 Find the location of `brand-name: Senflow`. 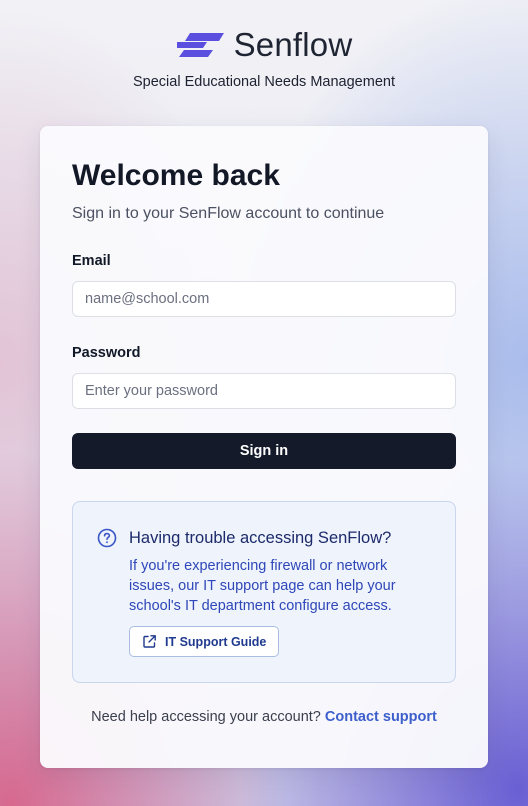

brand-name: Senflow is located at coordinates (293, 44).